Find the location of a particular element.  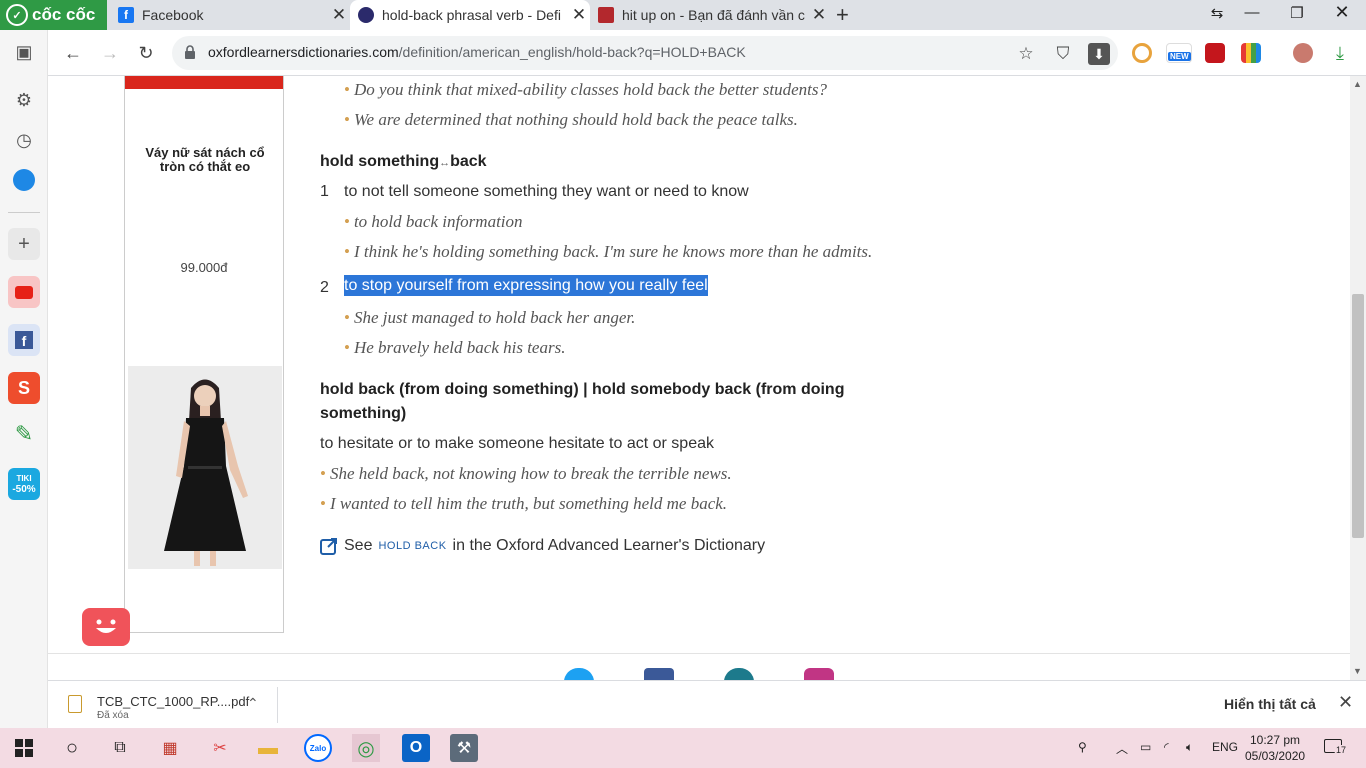

forward-button: → is located at coordinates (110, 53).